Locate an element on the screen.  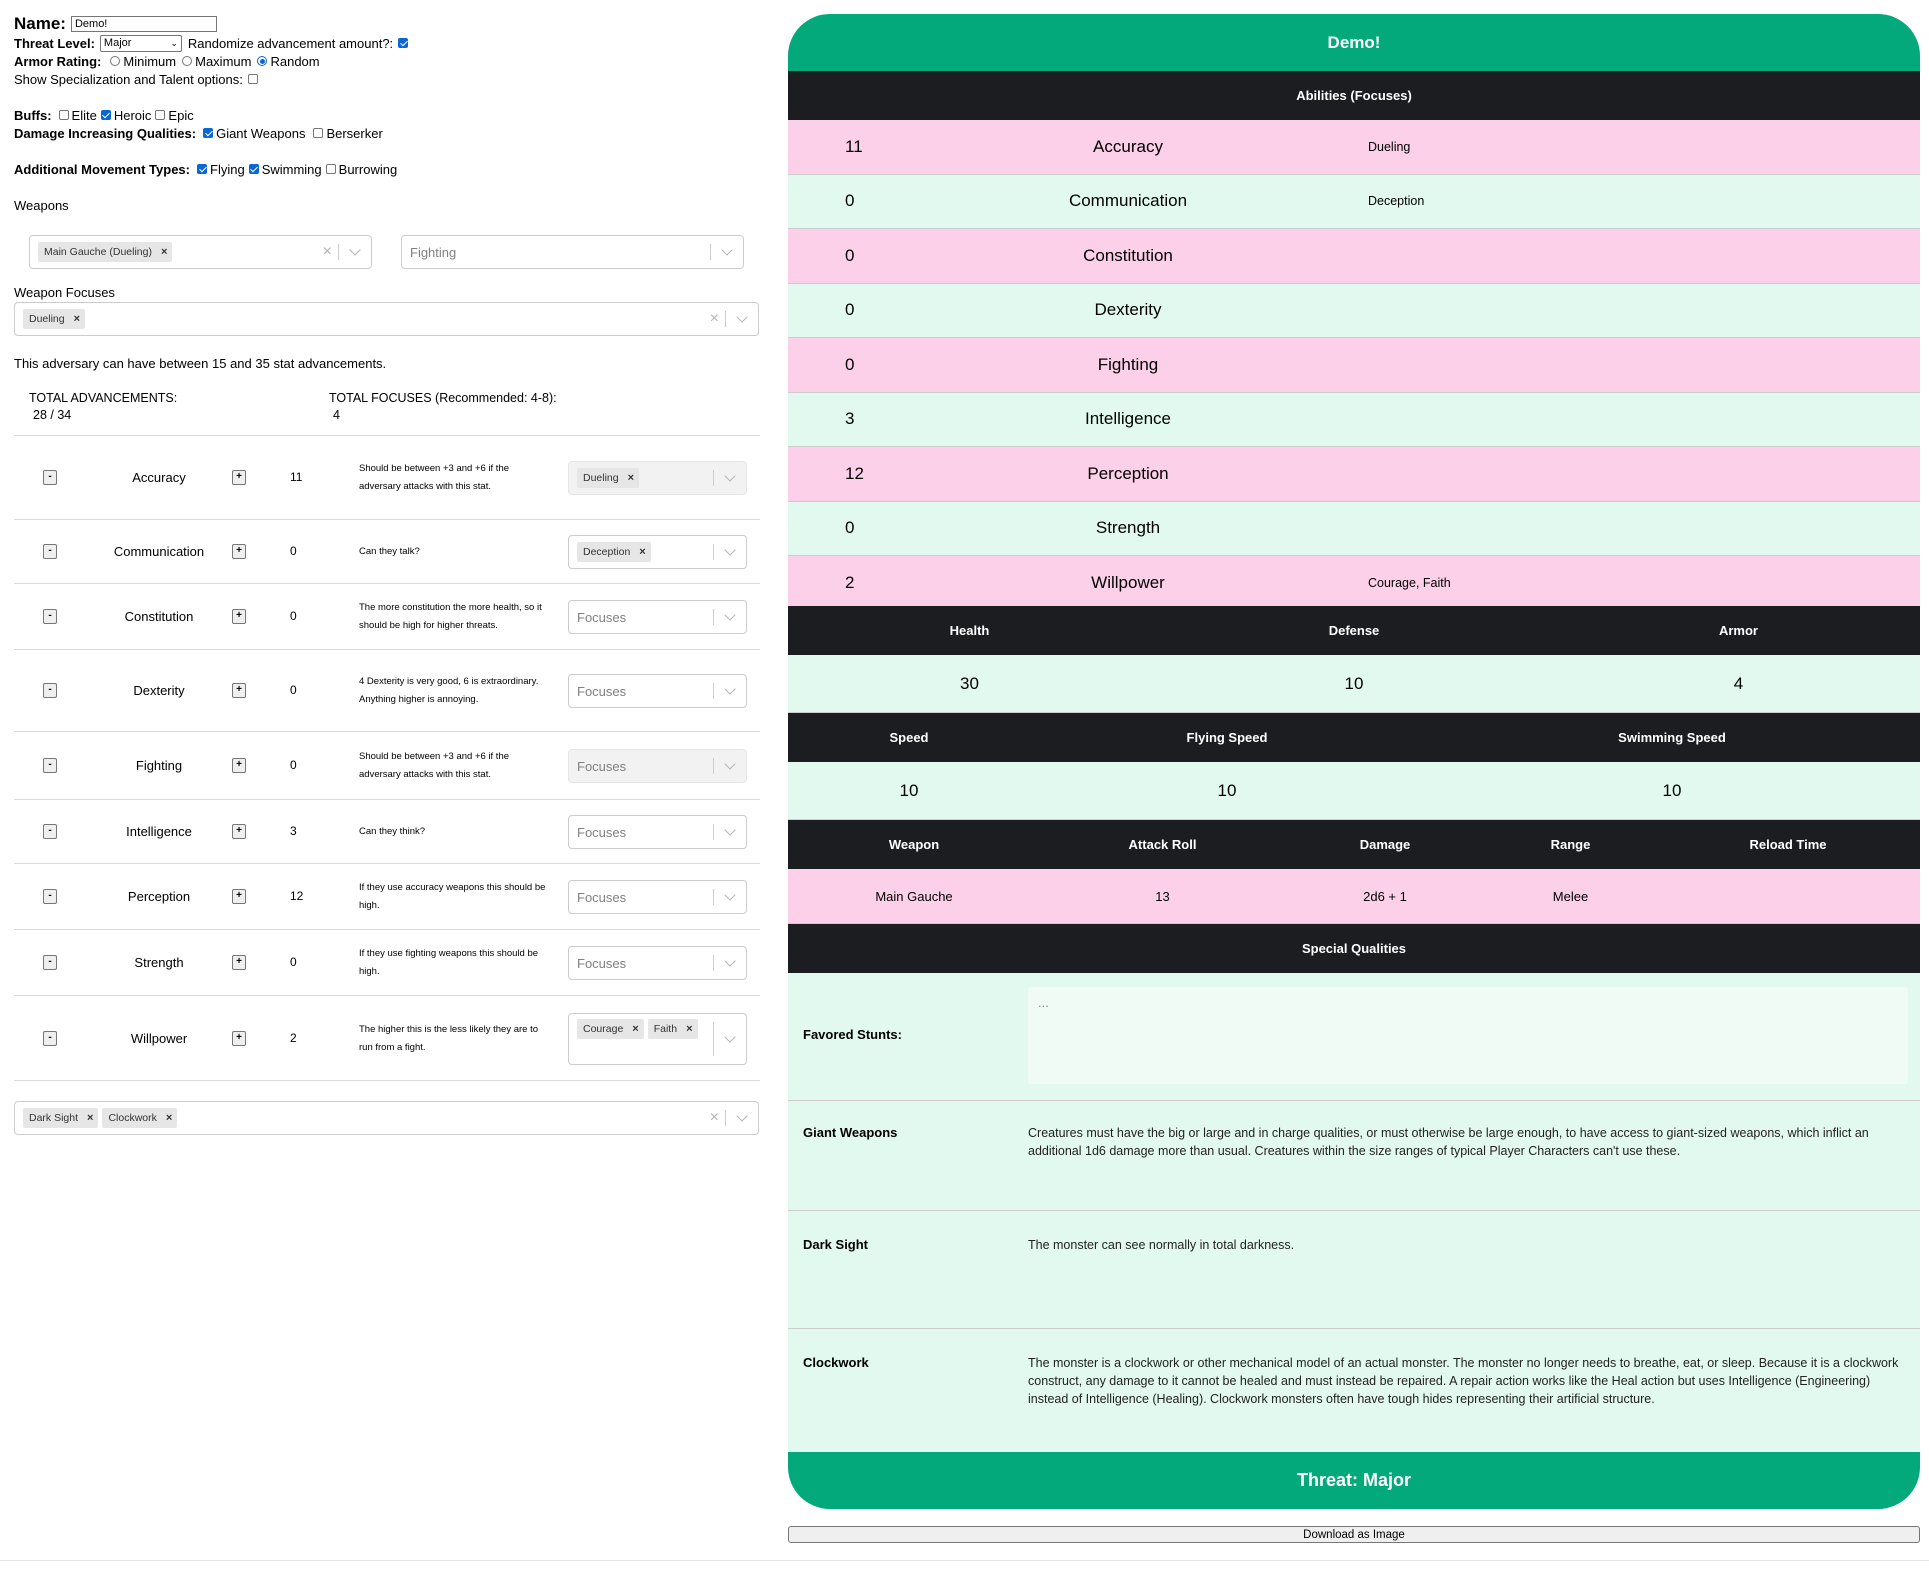
stat-name: Perception is located at coordinates (159, 896).